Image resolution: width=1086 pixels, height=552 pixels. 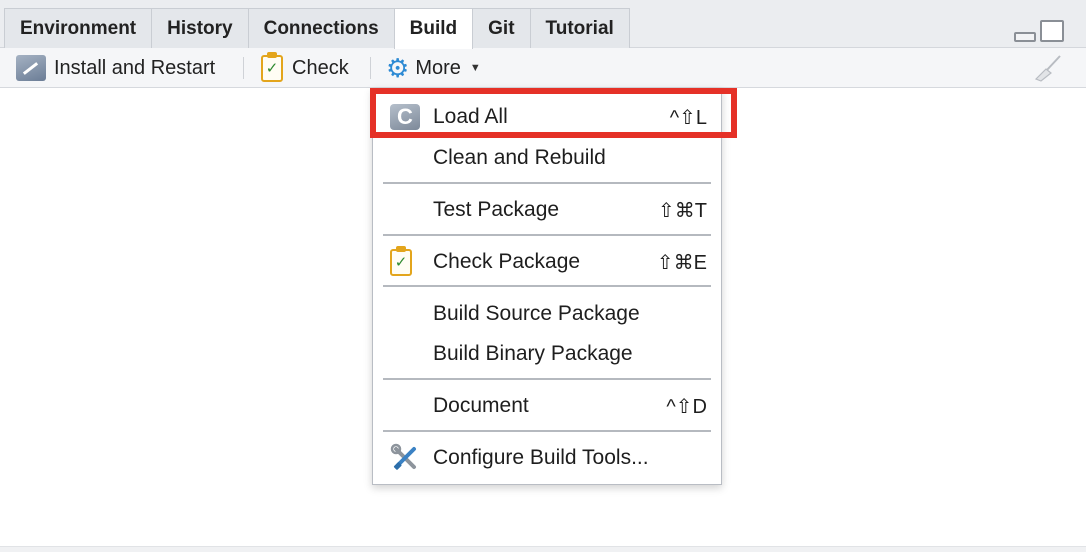 I want to click on pane-window-controls, so click(x=1039, y=31).